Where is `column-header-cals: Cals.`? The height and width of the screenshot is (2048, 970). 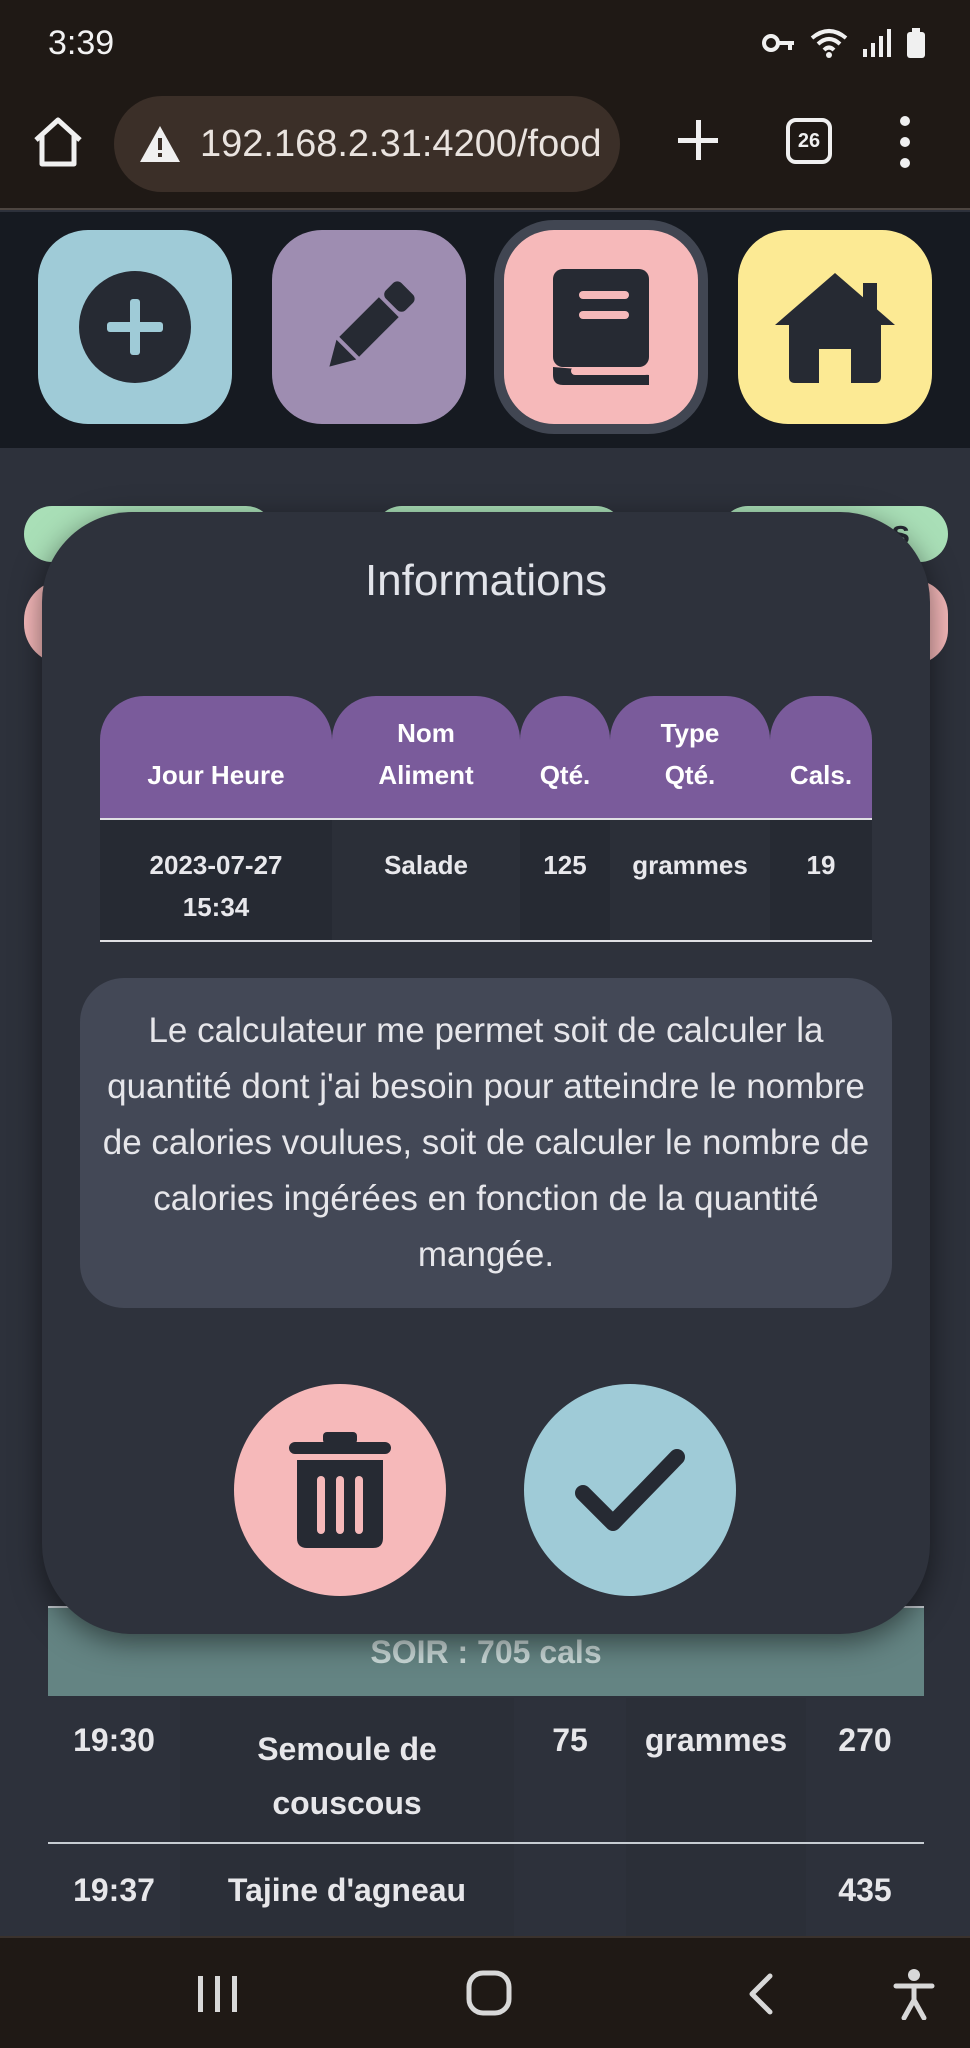 column-header-cals: Cals. is located at coordinates (821, 757).